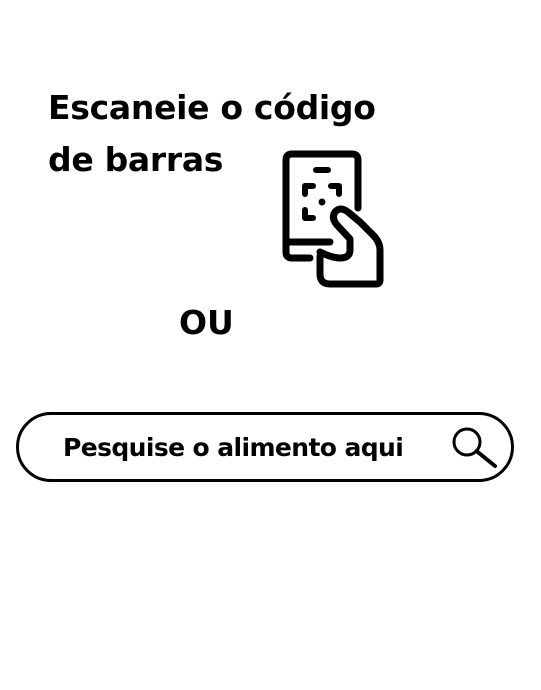 The width and height of the screenshot is (541, 690). What do you see at coordinates (212, 107) in the screenshot?
I see `scan-title-line-1: Escaneie o código` at bounding box center [212, 107].